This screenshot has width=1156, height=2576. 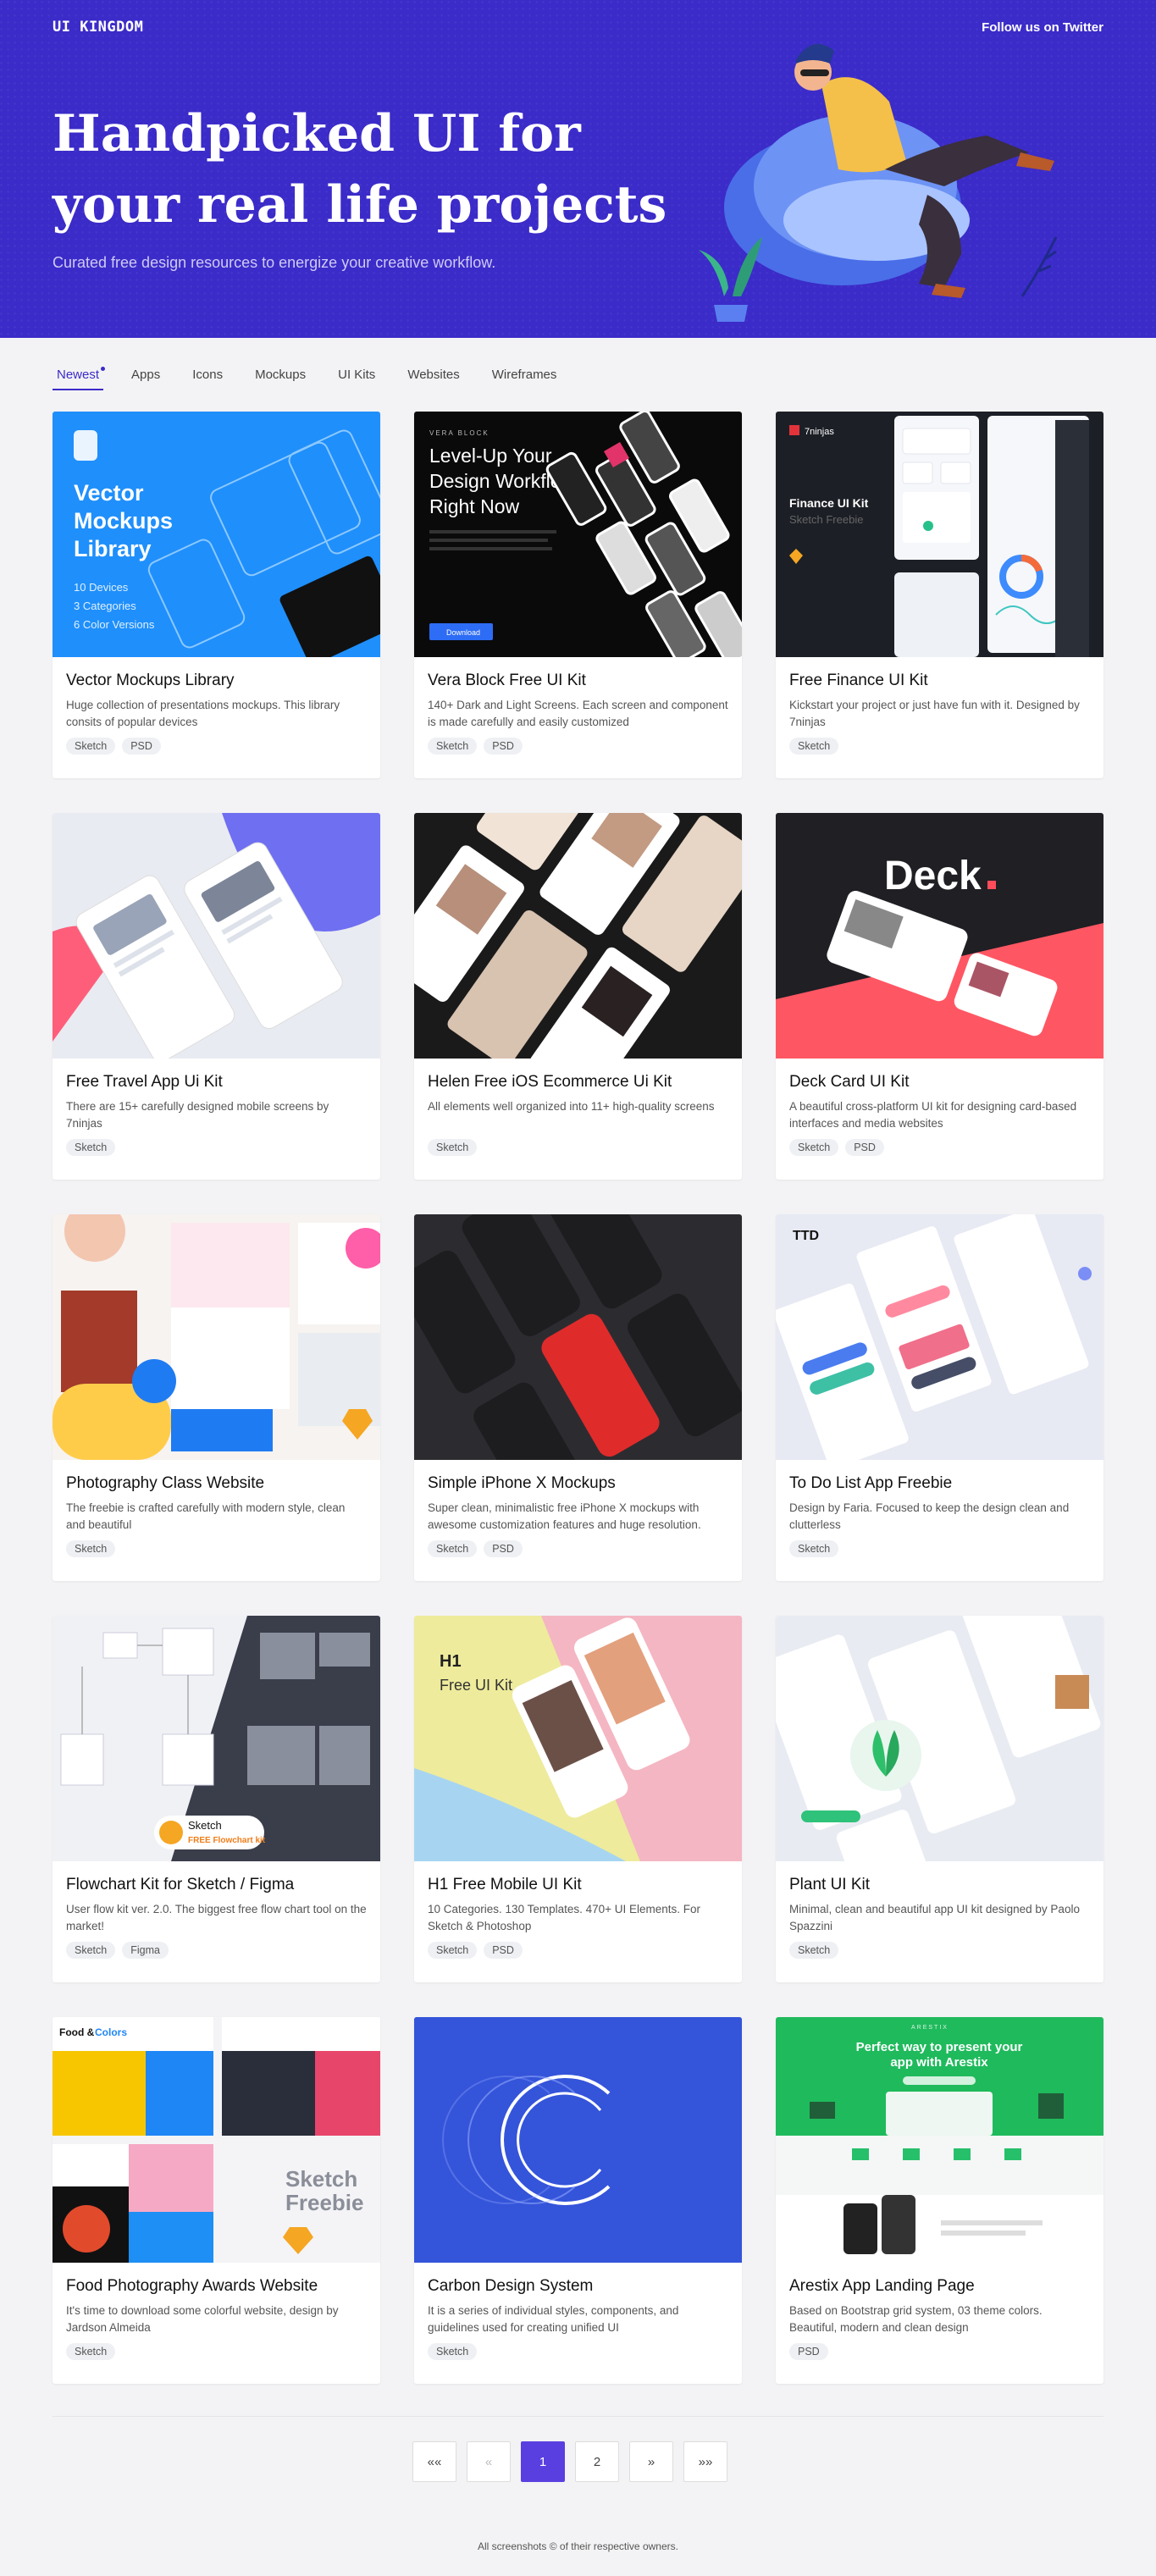 What do you see at coordinates (525, 377) in the screenshot?
I see `tab-wireframes: Wireframes` at bounding box center [525, 377].